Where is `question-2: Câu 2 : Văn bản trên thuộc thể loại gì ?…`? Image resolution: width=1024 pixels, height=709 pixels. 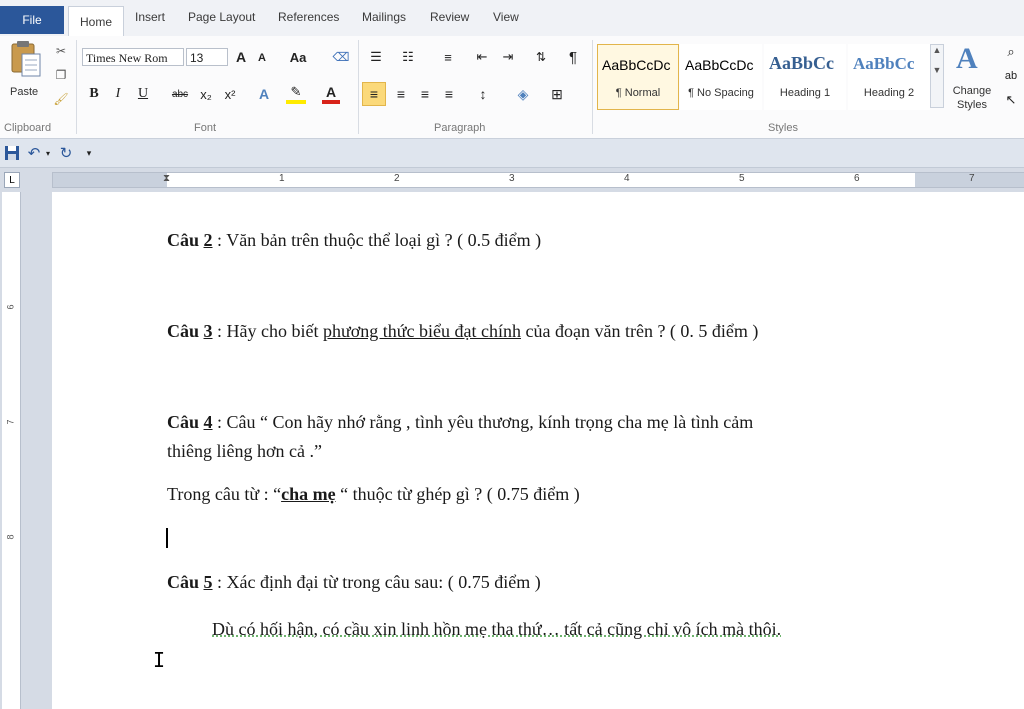 question-2: Câu 2 : Văn bản trên thuộc thể loại gì ?… is located at coordinates (354, 240).